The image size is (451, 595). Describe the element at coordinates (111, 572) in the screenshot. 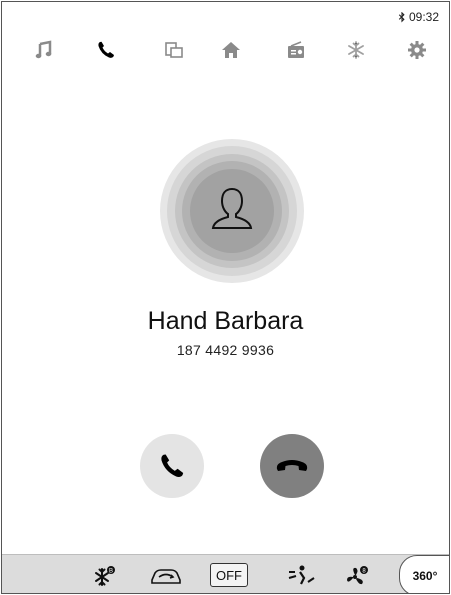

I see `svg-text: B` at that location.